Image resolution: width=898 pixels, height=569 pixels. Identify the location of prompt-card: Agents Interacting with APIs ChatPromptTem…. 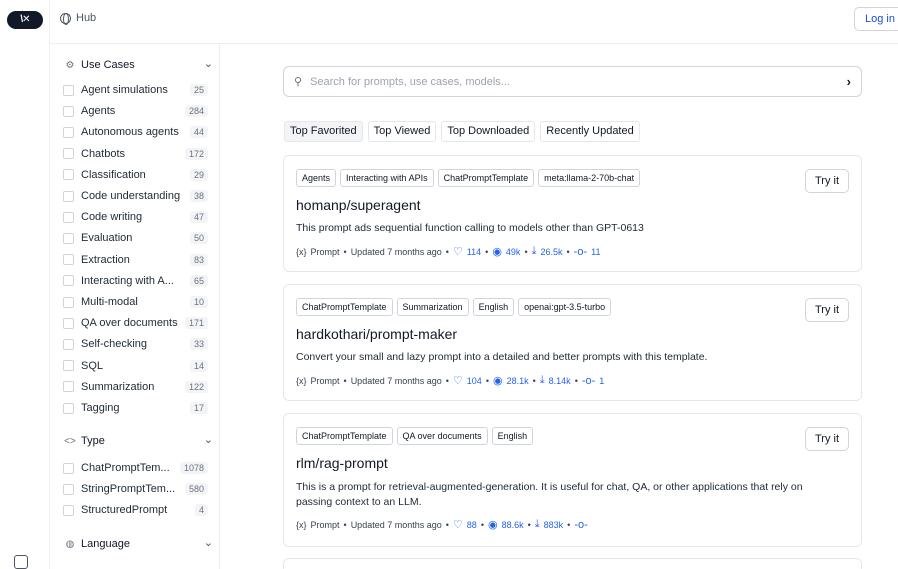
(572, 213).